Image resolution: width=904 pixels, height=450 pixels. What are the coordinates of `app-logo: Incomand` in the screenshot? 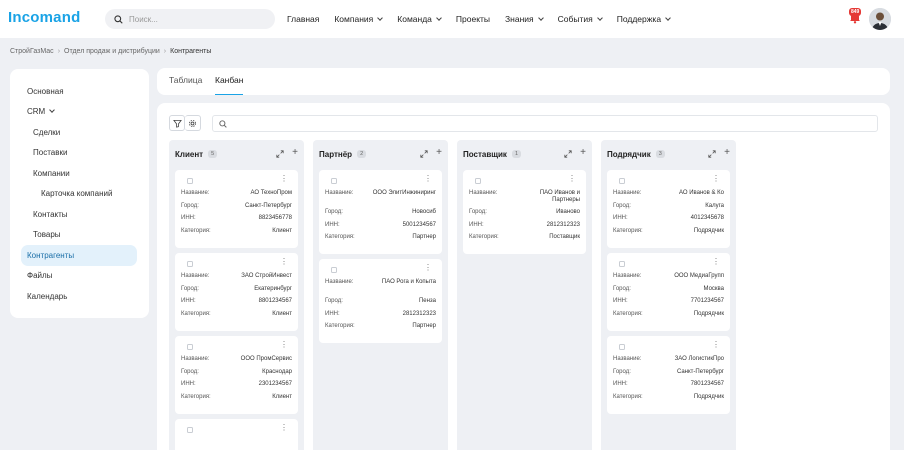 It's located at (44, 17).